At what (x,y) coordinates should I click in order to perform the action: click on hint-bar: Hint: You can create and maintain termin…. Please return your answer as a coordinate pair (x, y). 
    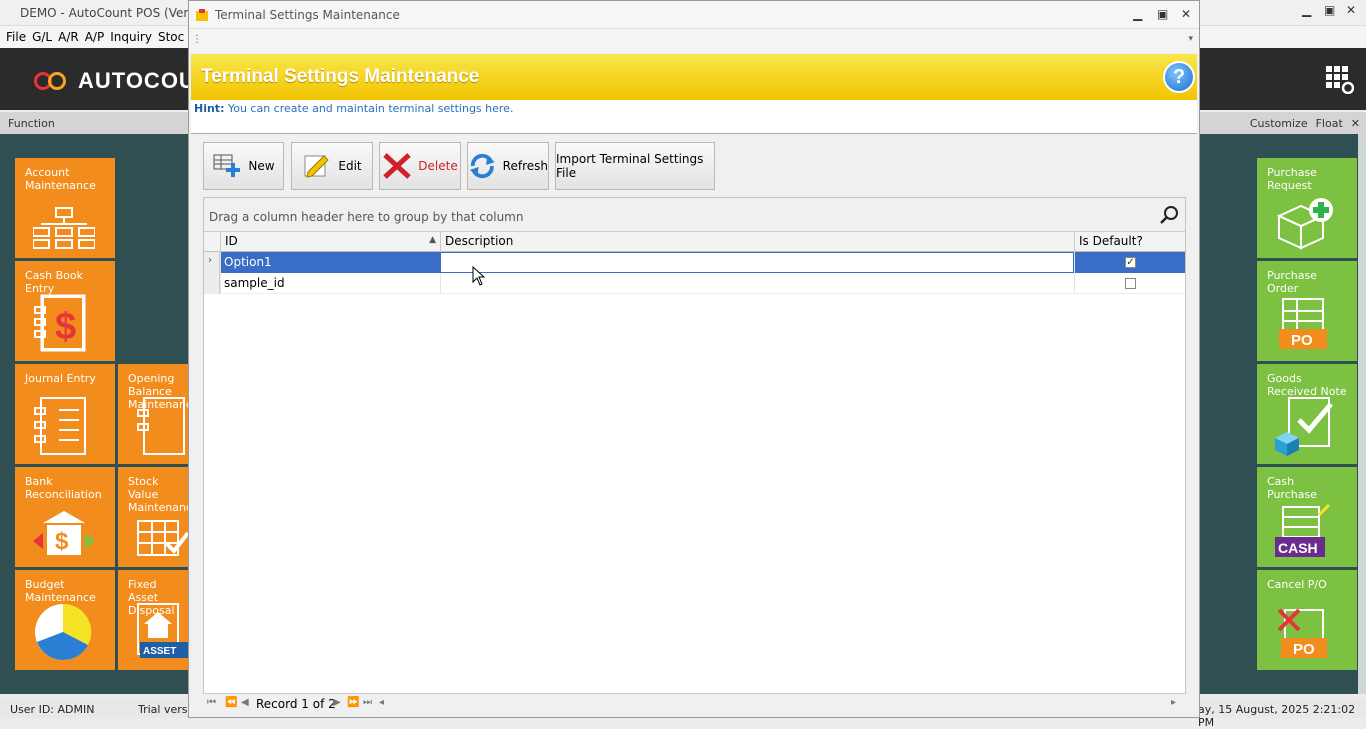
    Looking at the image, I should click on (694, 117).